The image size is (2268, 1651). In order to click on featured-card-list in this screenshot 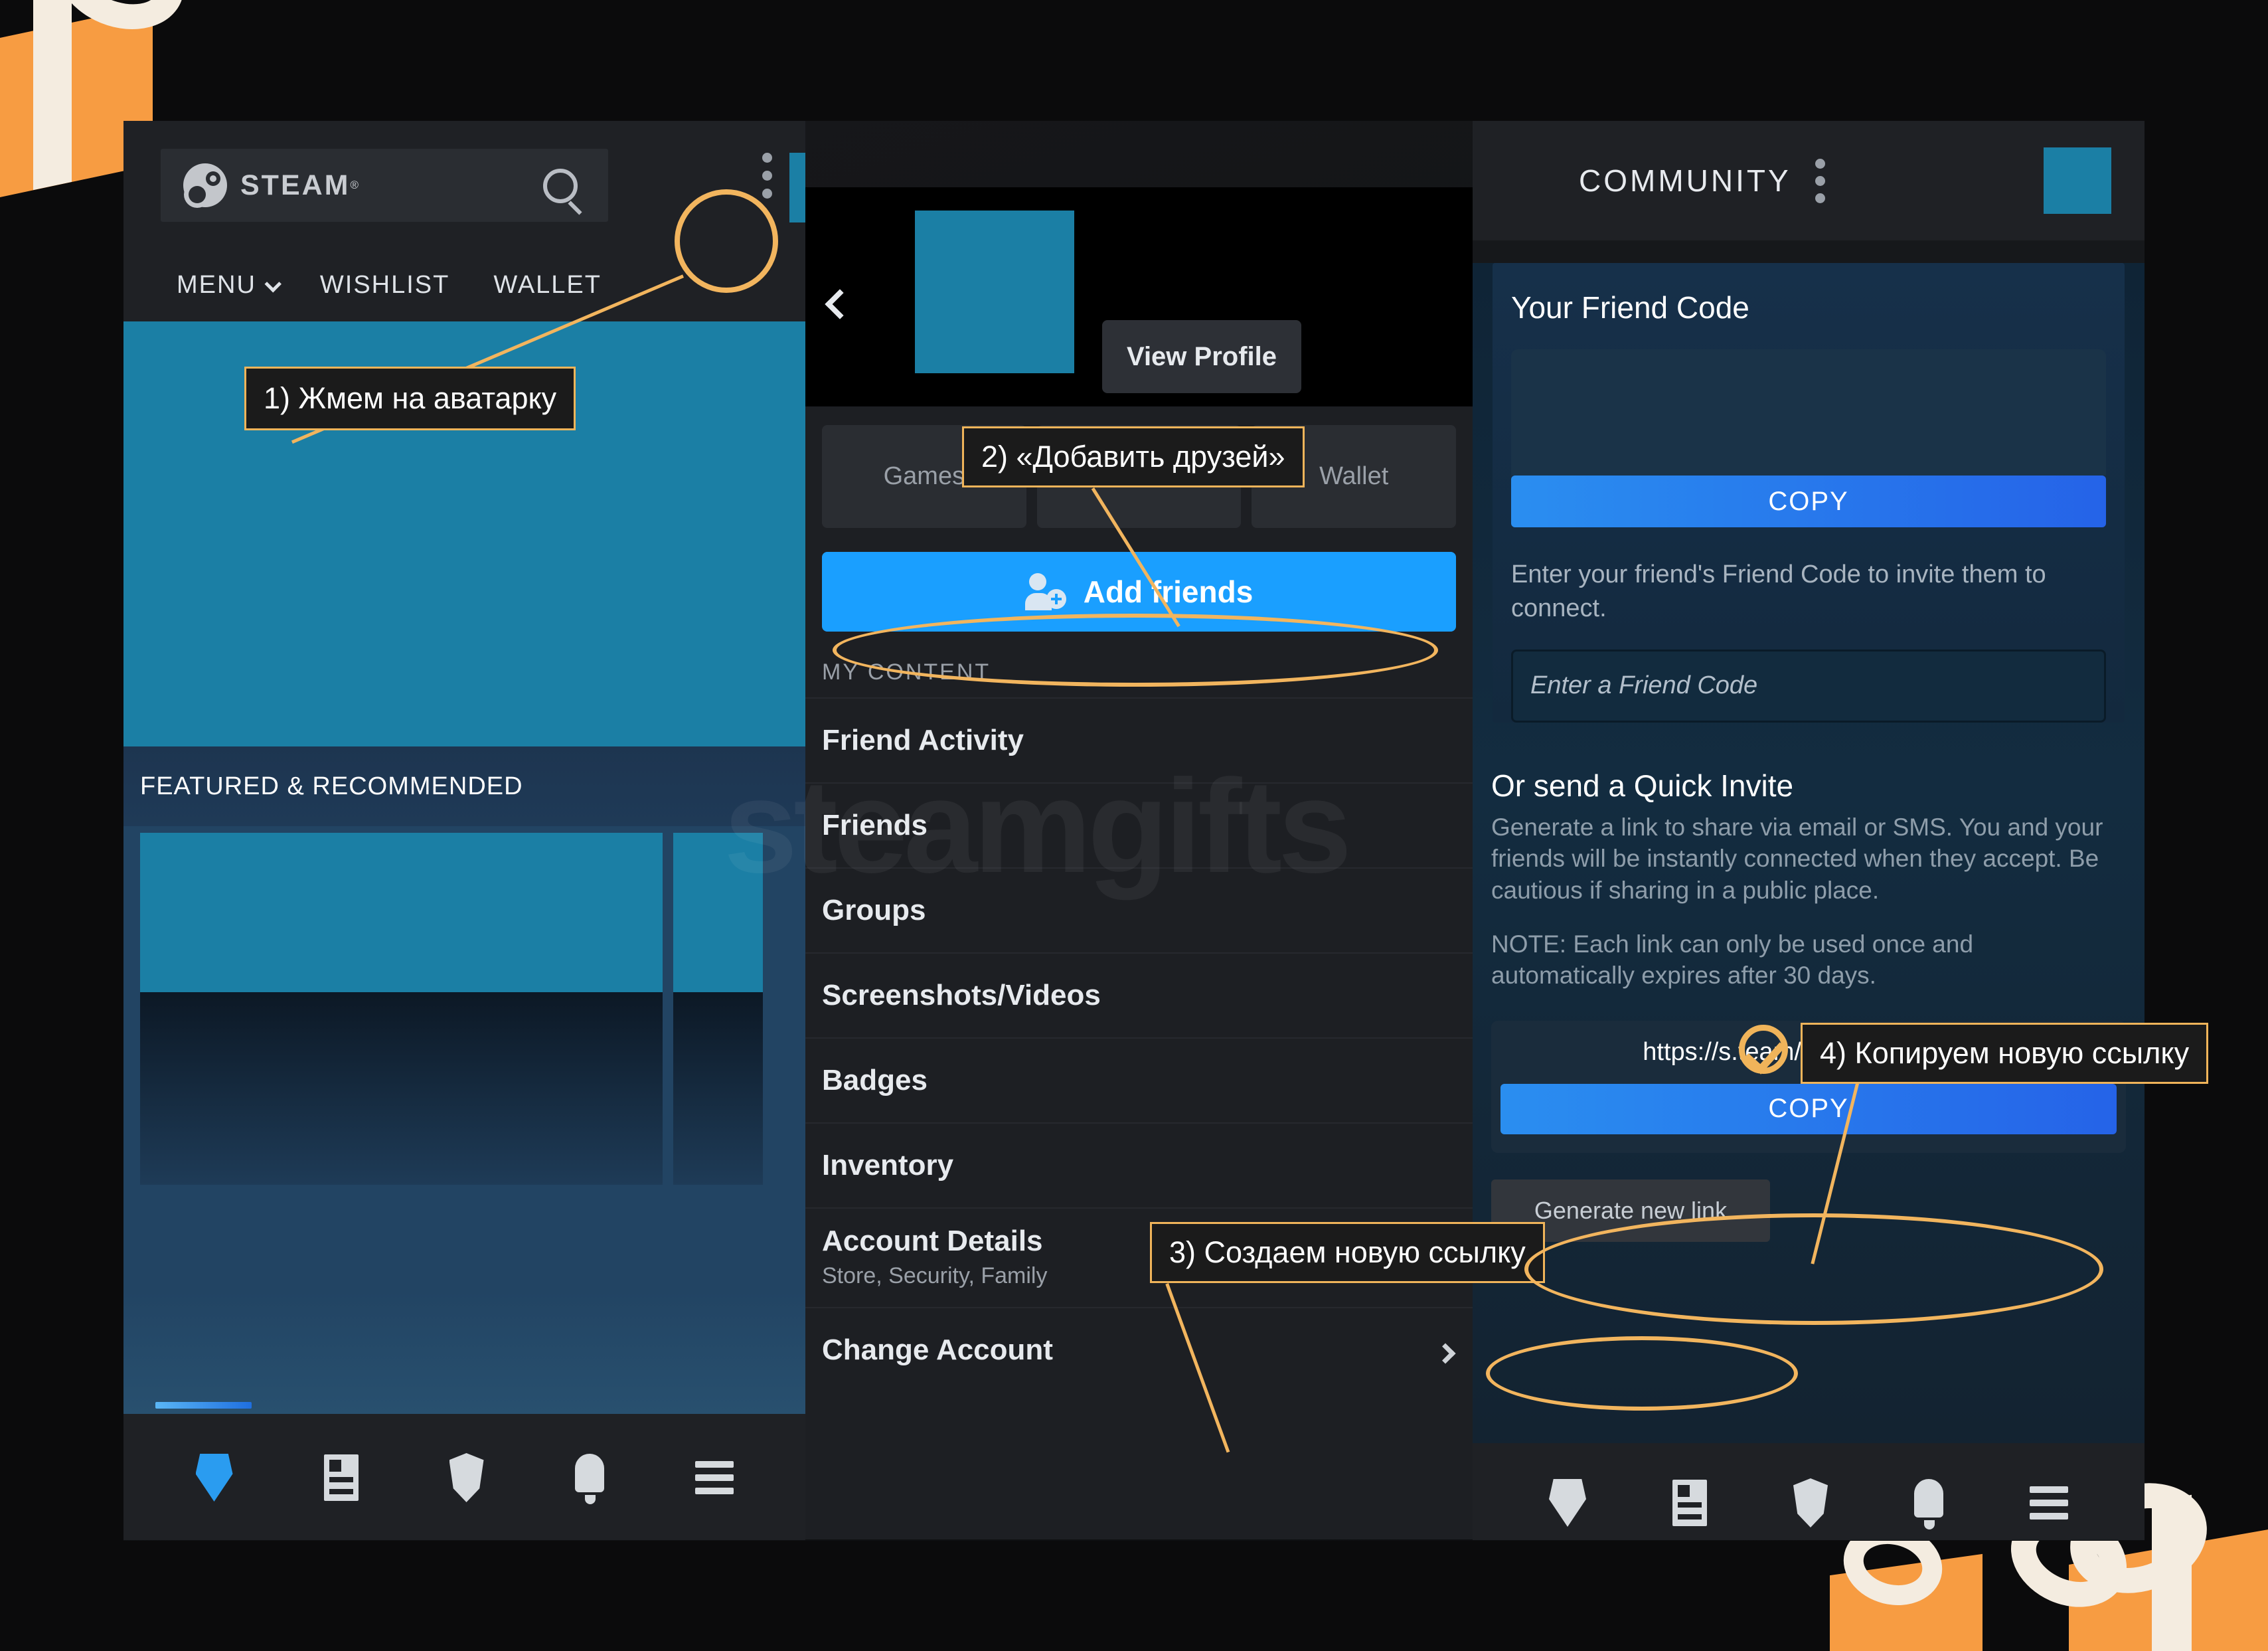, I will do `click(464, 1058)`.